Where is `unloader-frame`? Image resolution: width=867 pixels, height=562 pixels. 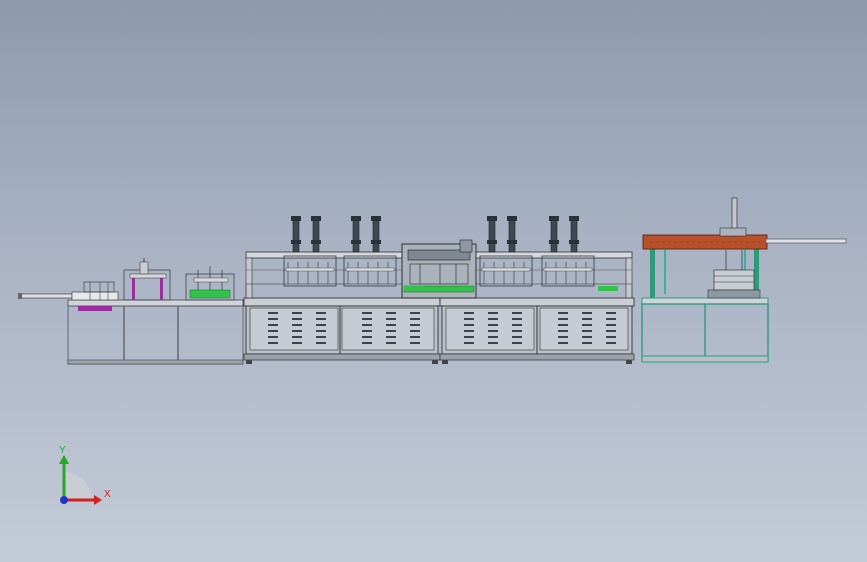
unloader-frame is located at coordinates (744, 280).